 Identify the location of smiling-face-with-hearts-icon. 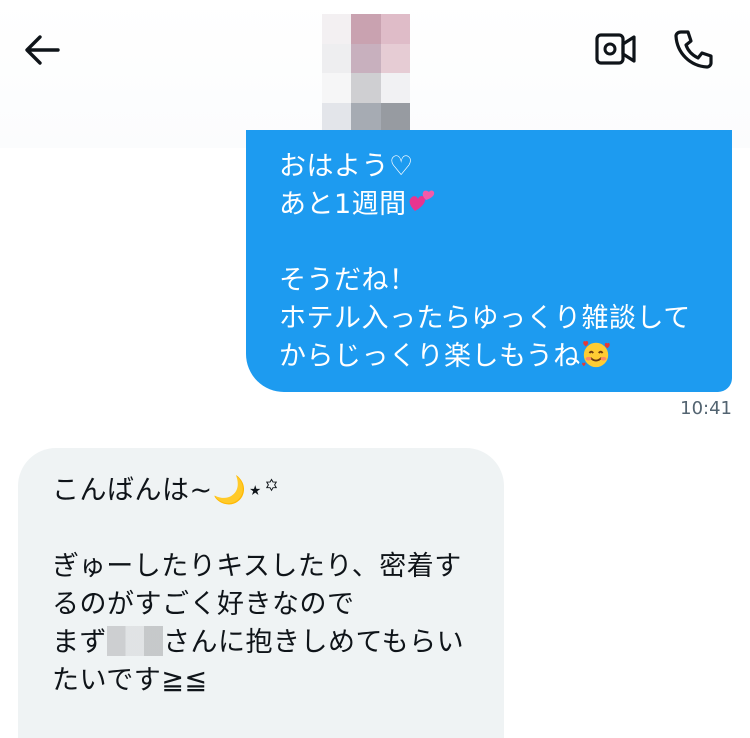
(595, 354).